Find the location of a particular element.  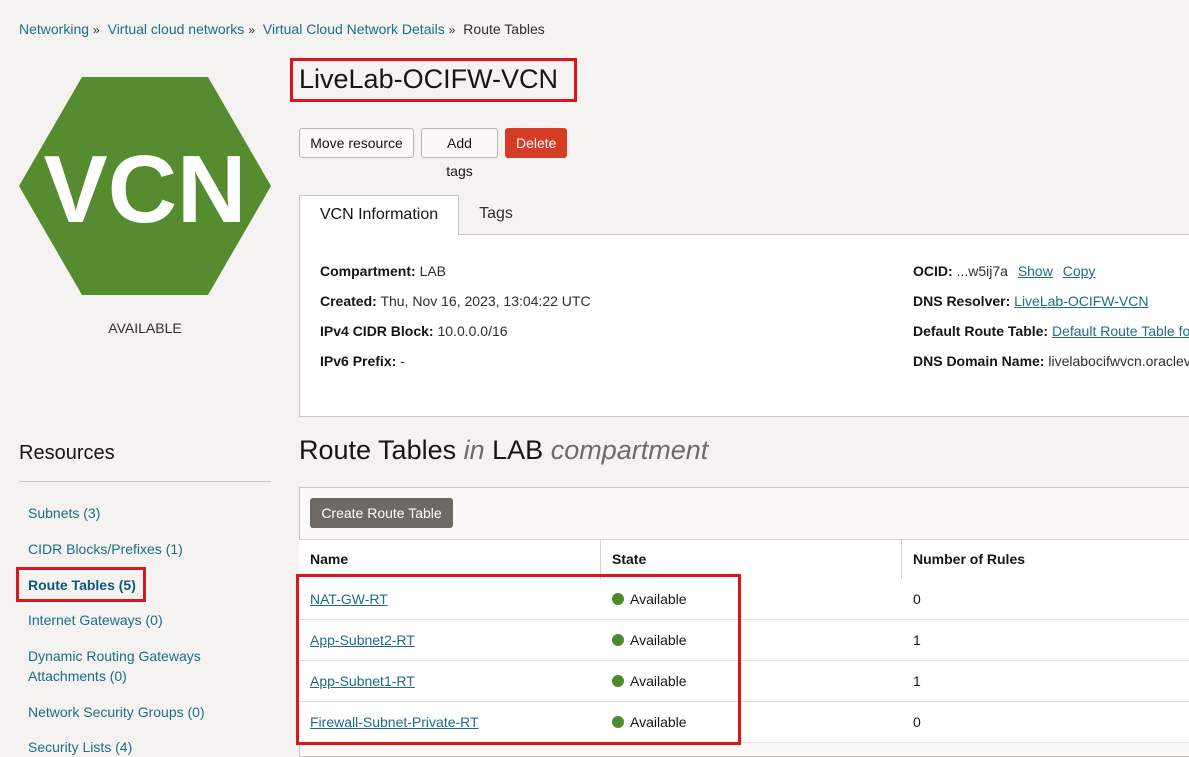

ocid-label: OCID: is located at coordinates (933, 271).